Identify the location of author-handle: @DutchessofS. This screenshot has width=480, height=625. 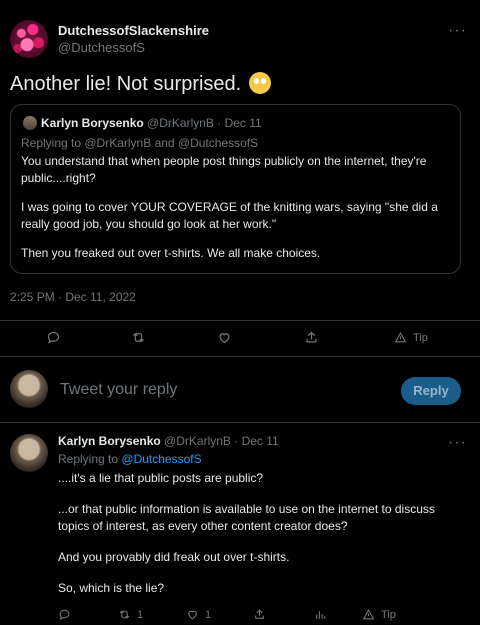
(101, 47).